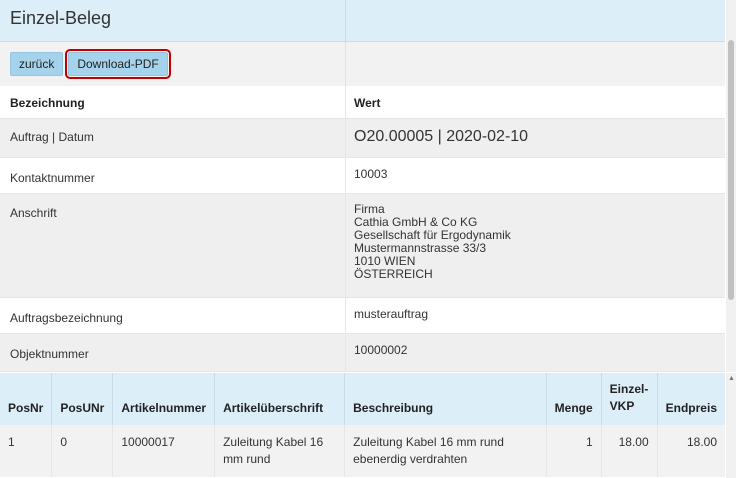  Describe the element at coordinates (26, 399) in the screenshot. I see `col-header-posnr: PosNr` at that location.